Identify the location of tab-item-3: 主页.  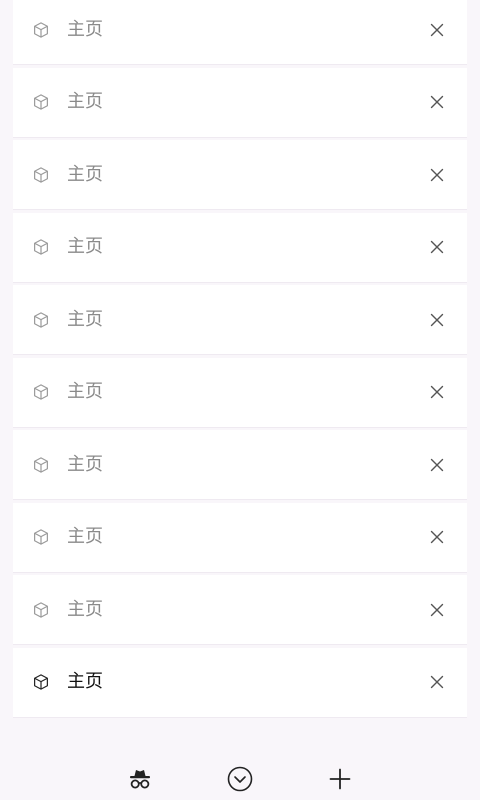
(240, 175).